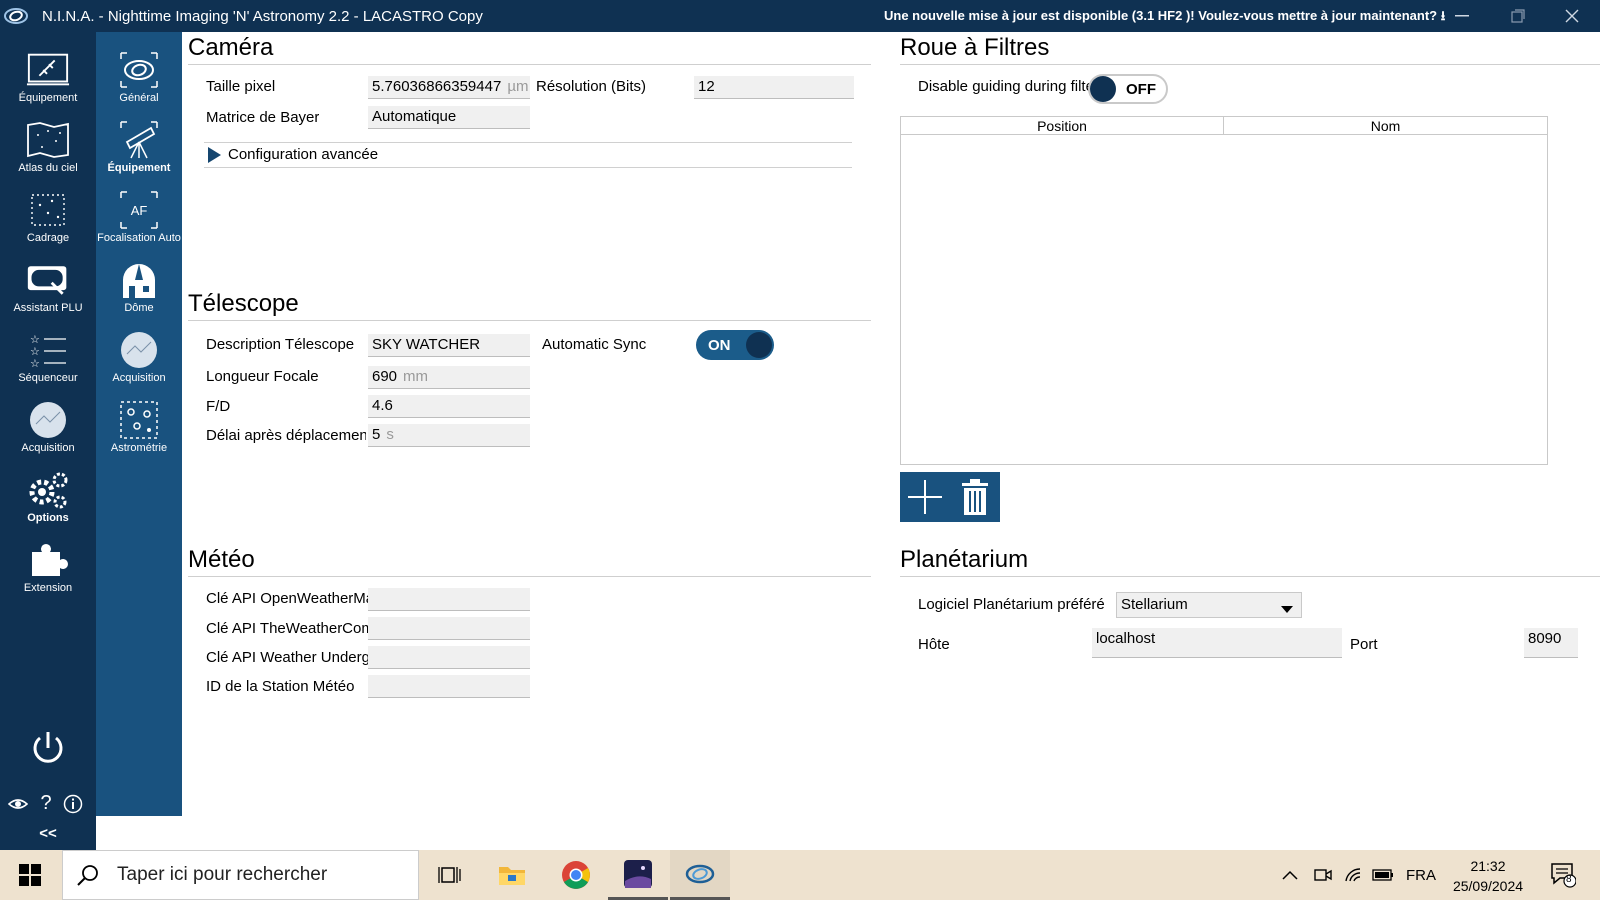 This screenshot has height=900, width=1600. I want to click on subnav-plate-solving: Astrométrie, so click(139, 430).